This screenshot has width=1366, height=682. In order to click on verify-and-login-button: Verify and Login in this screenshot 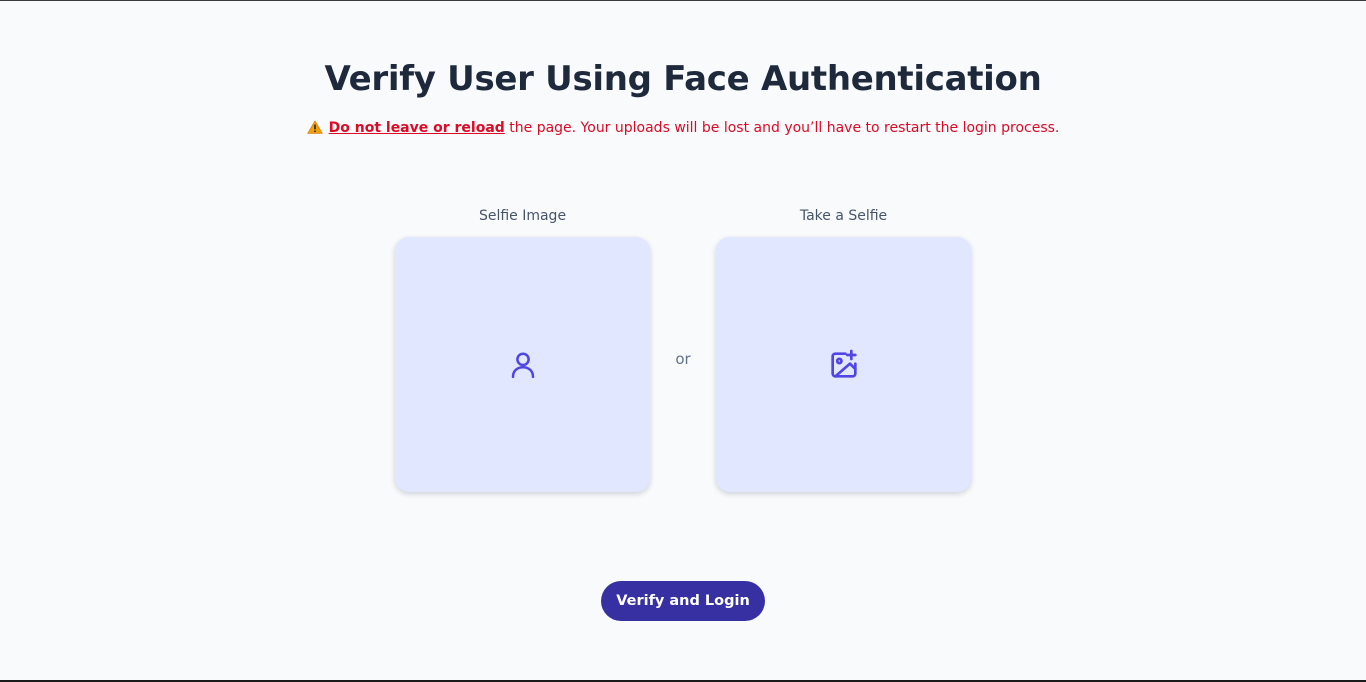, I will do `click(683, 601)`.